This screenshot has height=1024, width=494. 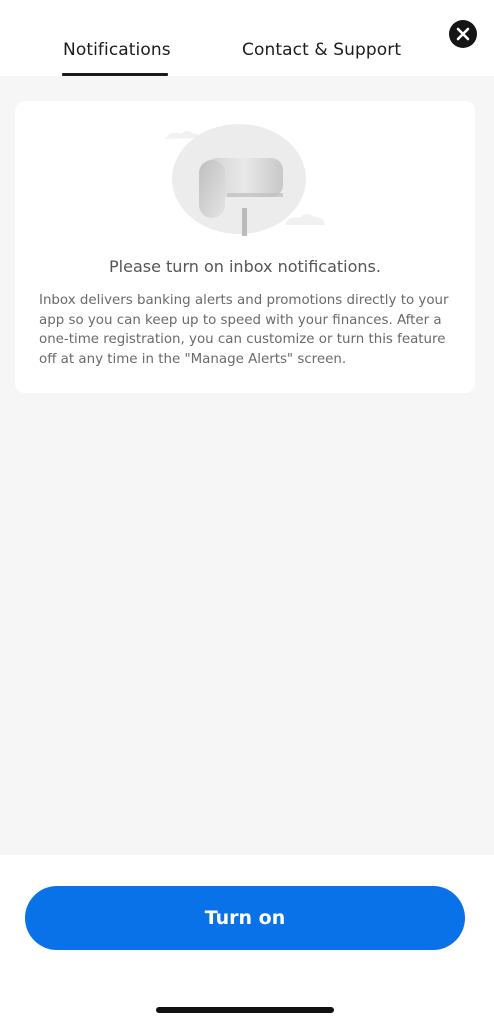 What do you see at coordinates (321, 50) in the screenshot?
I see `tab-contact-support: Contact & Support` at bounding box center [321, 50].